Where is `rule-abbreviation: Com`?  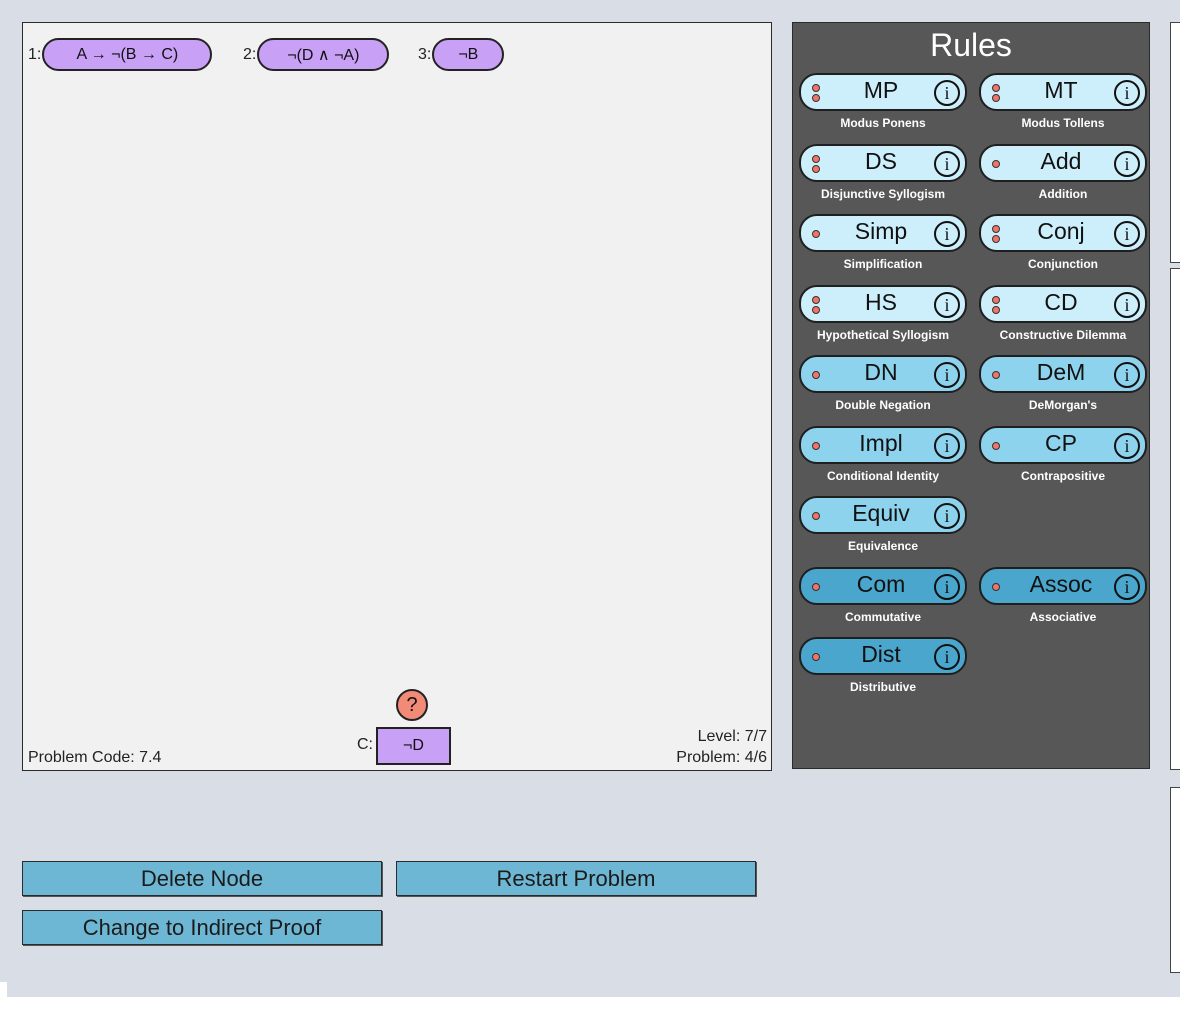 rule-abbreviation: Com is located at coordinates (881, 583).